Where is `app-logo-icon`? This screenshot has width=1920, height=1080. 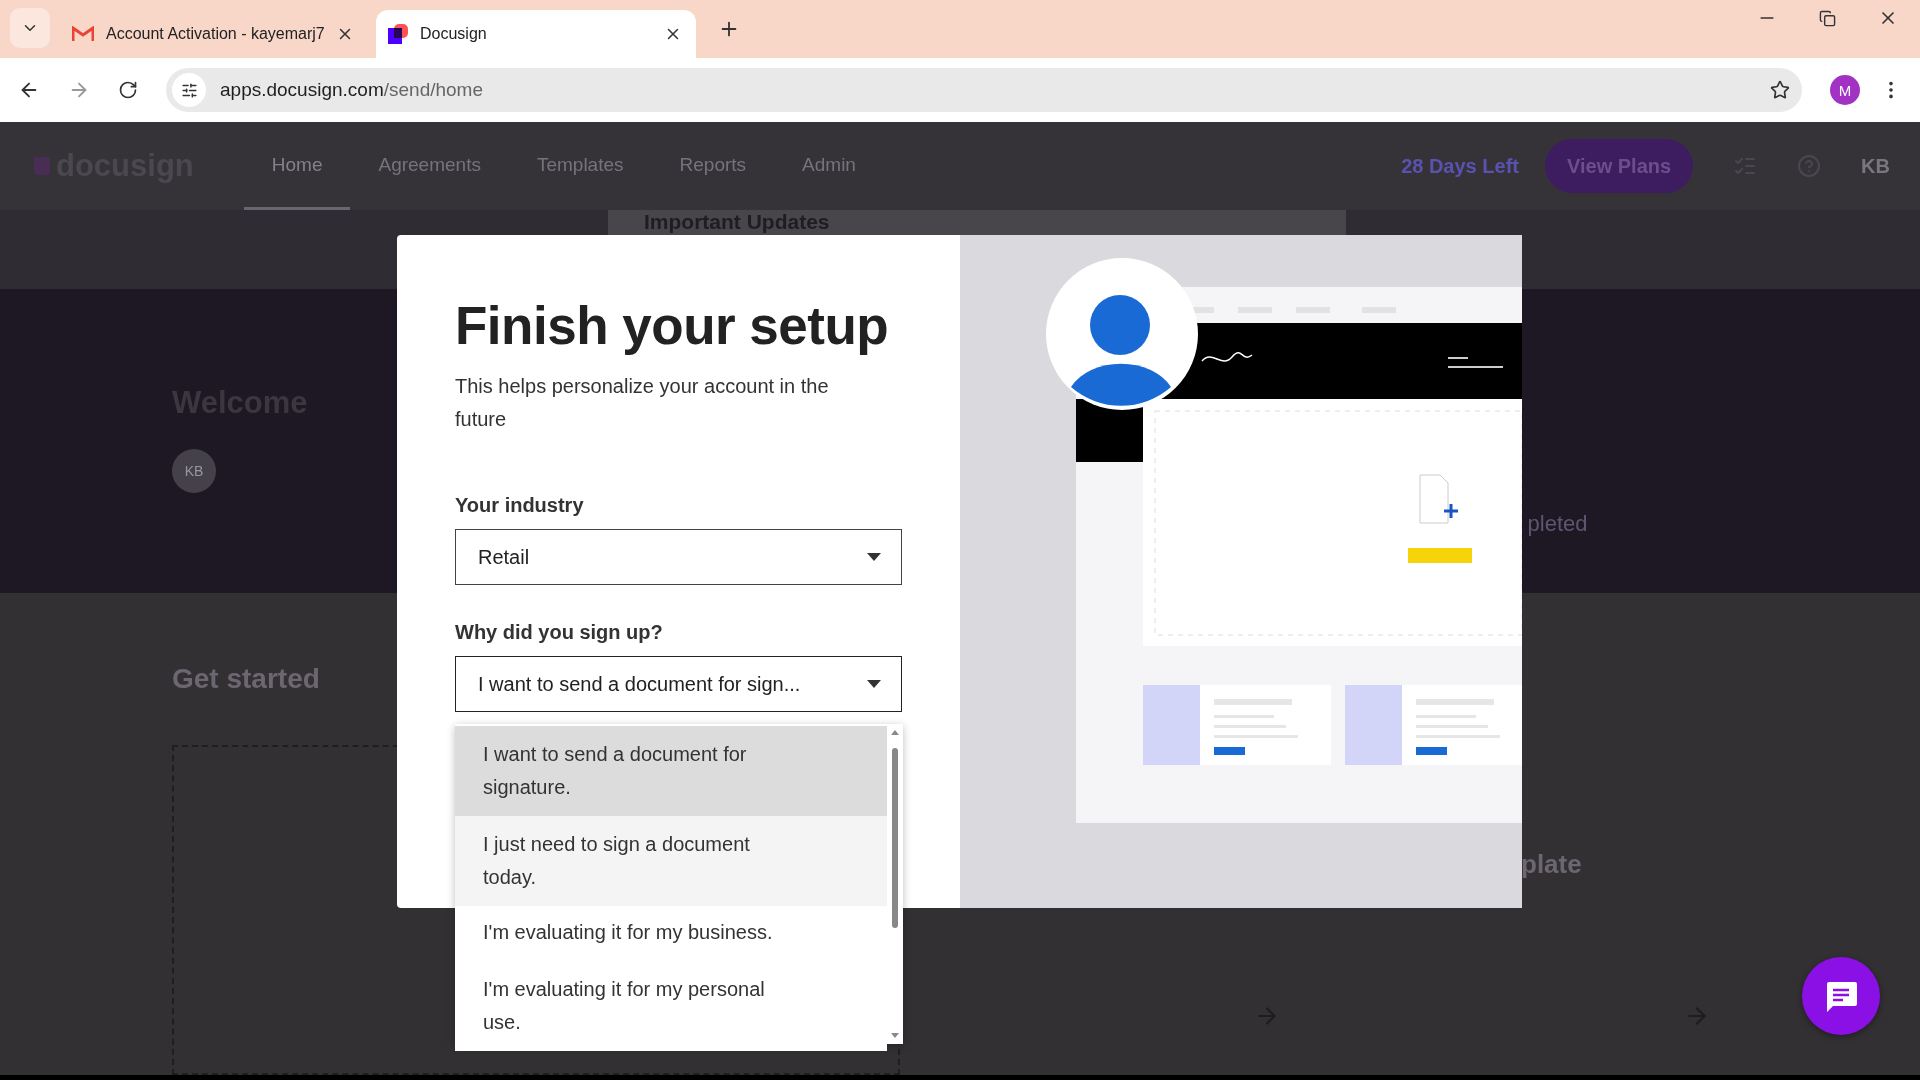 app-logo-icon is located at coordinates (398, 34).